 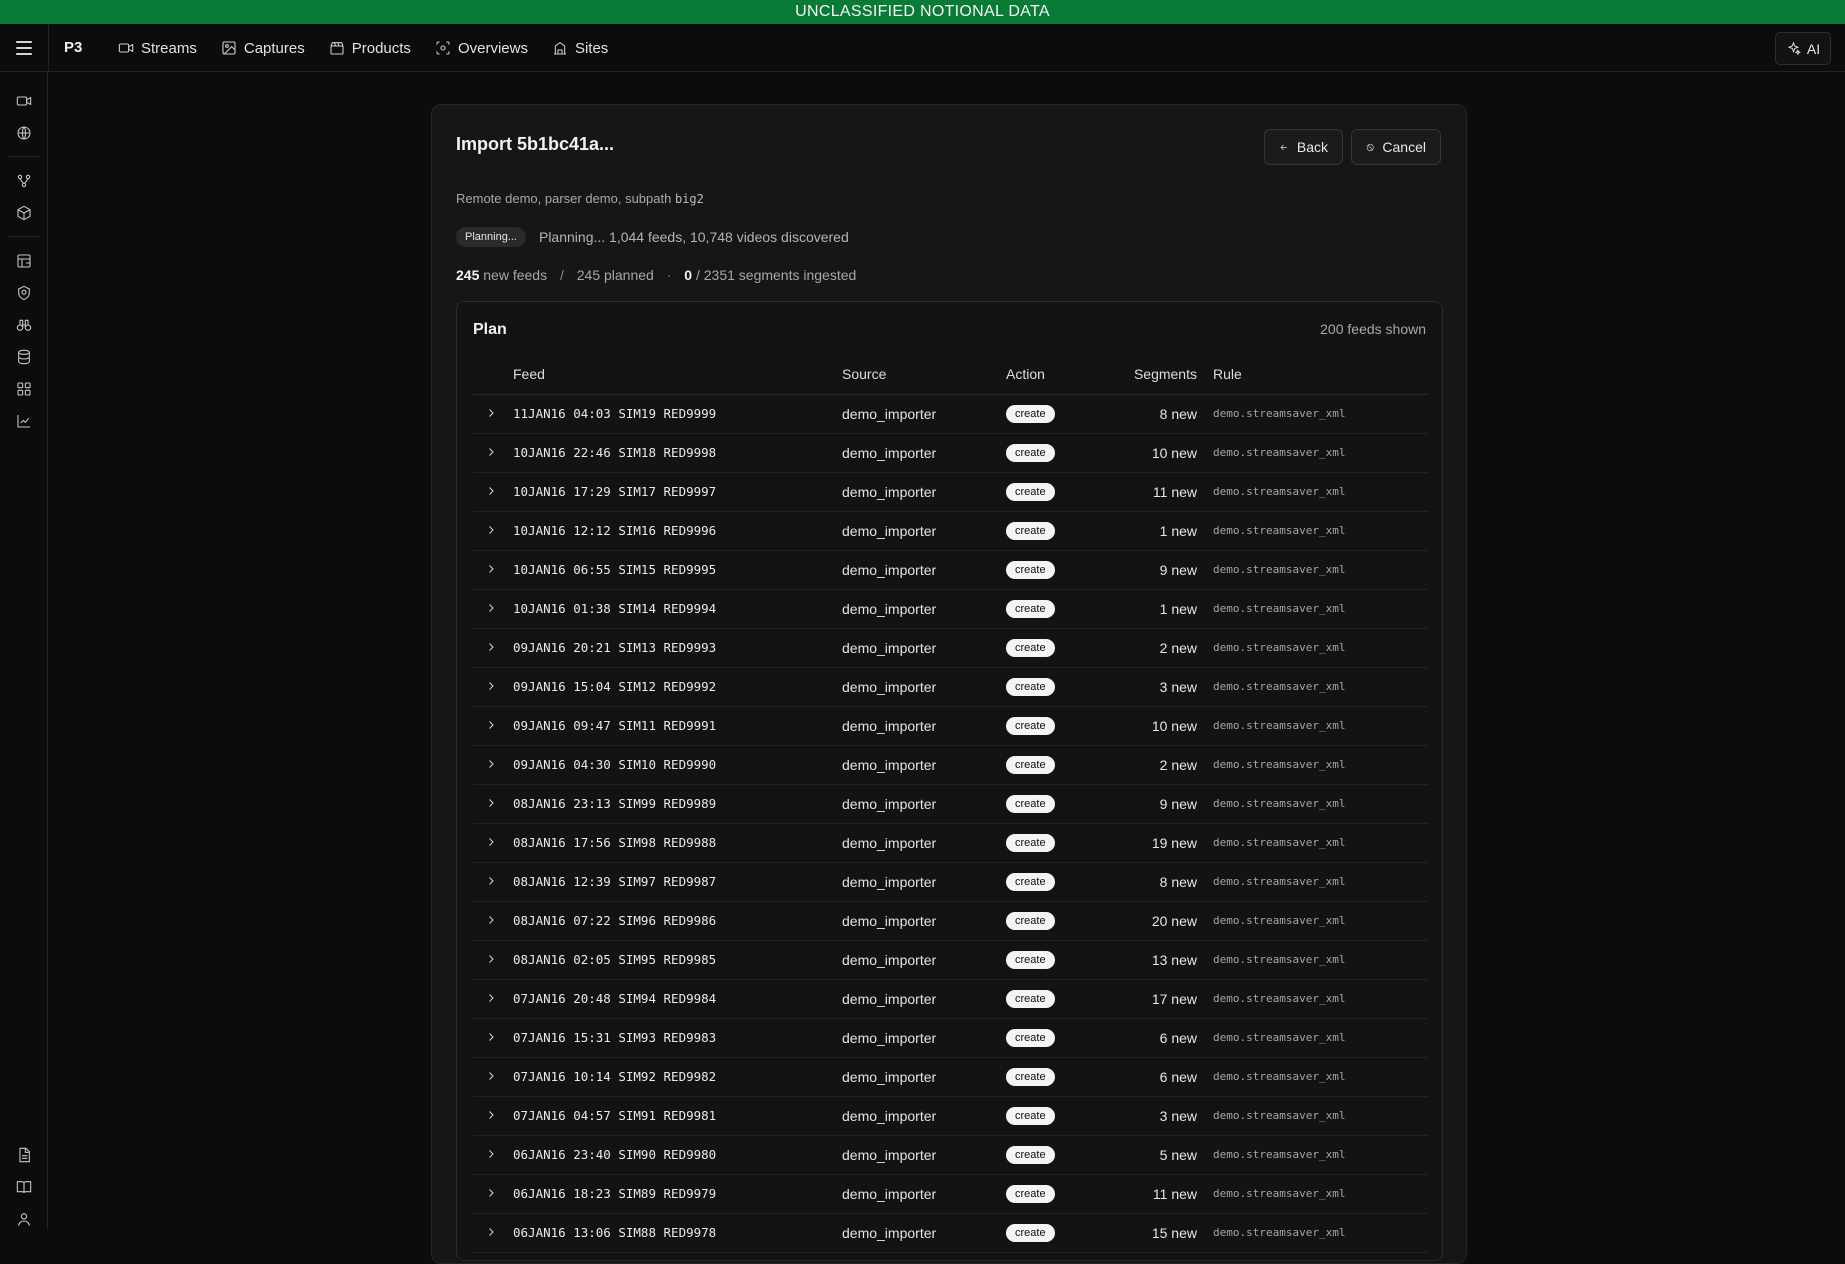 I want to click on sidebar-globe-icon, so click(x=24, y=133).